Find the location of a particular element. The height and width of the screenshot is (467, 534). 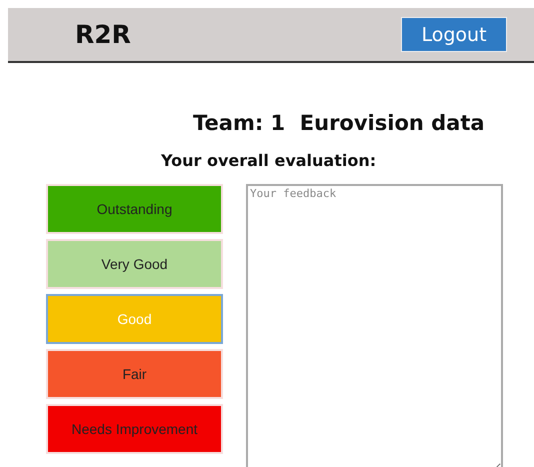

section-heading: Your overall evaluation: is located at coordinates (268, 160).